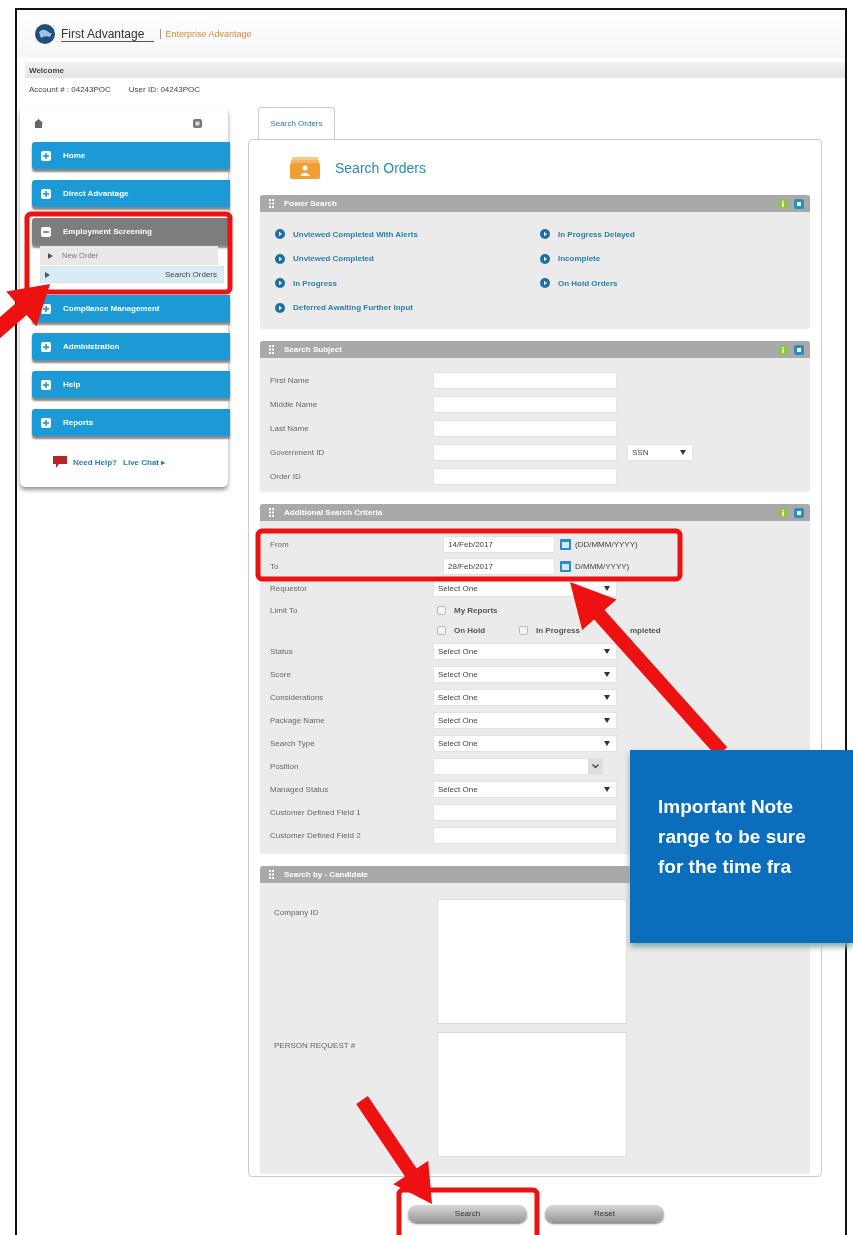 The height and width of the screenshot is (1235, 853). What do you see at coordinates (667, 258) in the screenshot?
I see `power-search-link: Incomplete` at bounding box center [667, 258].